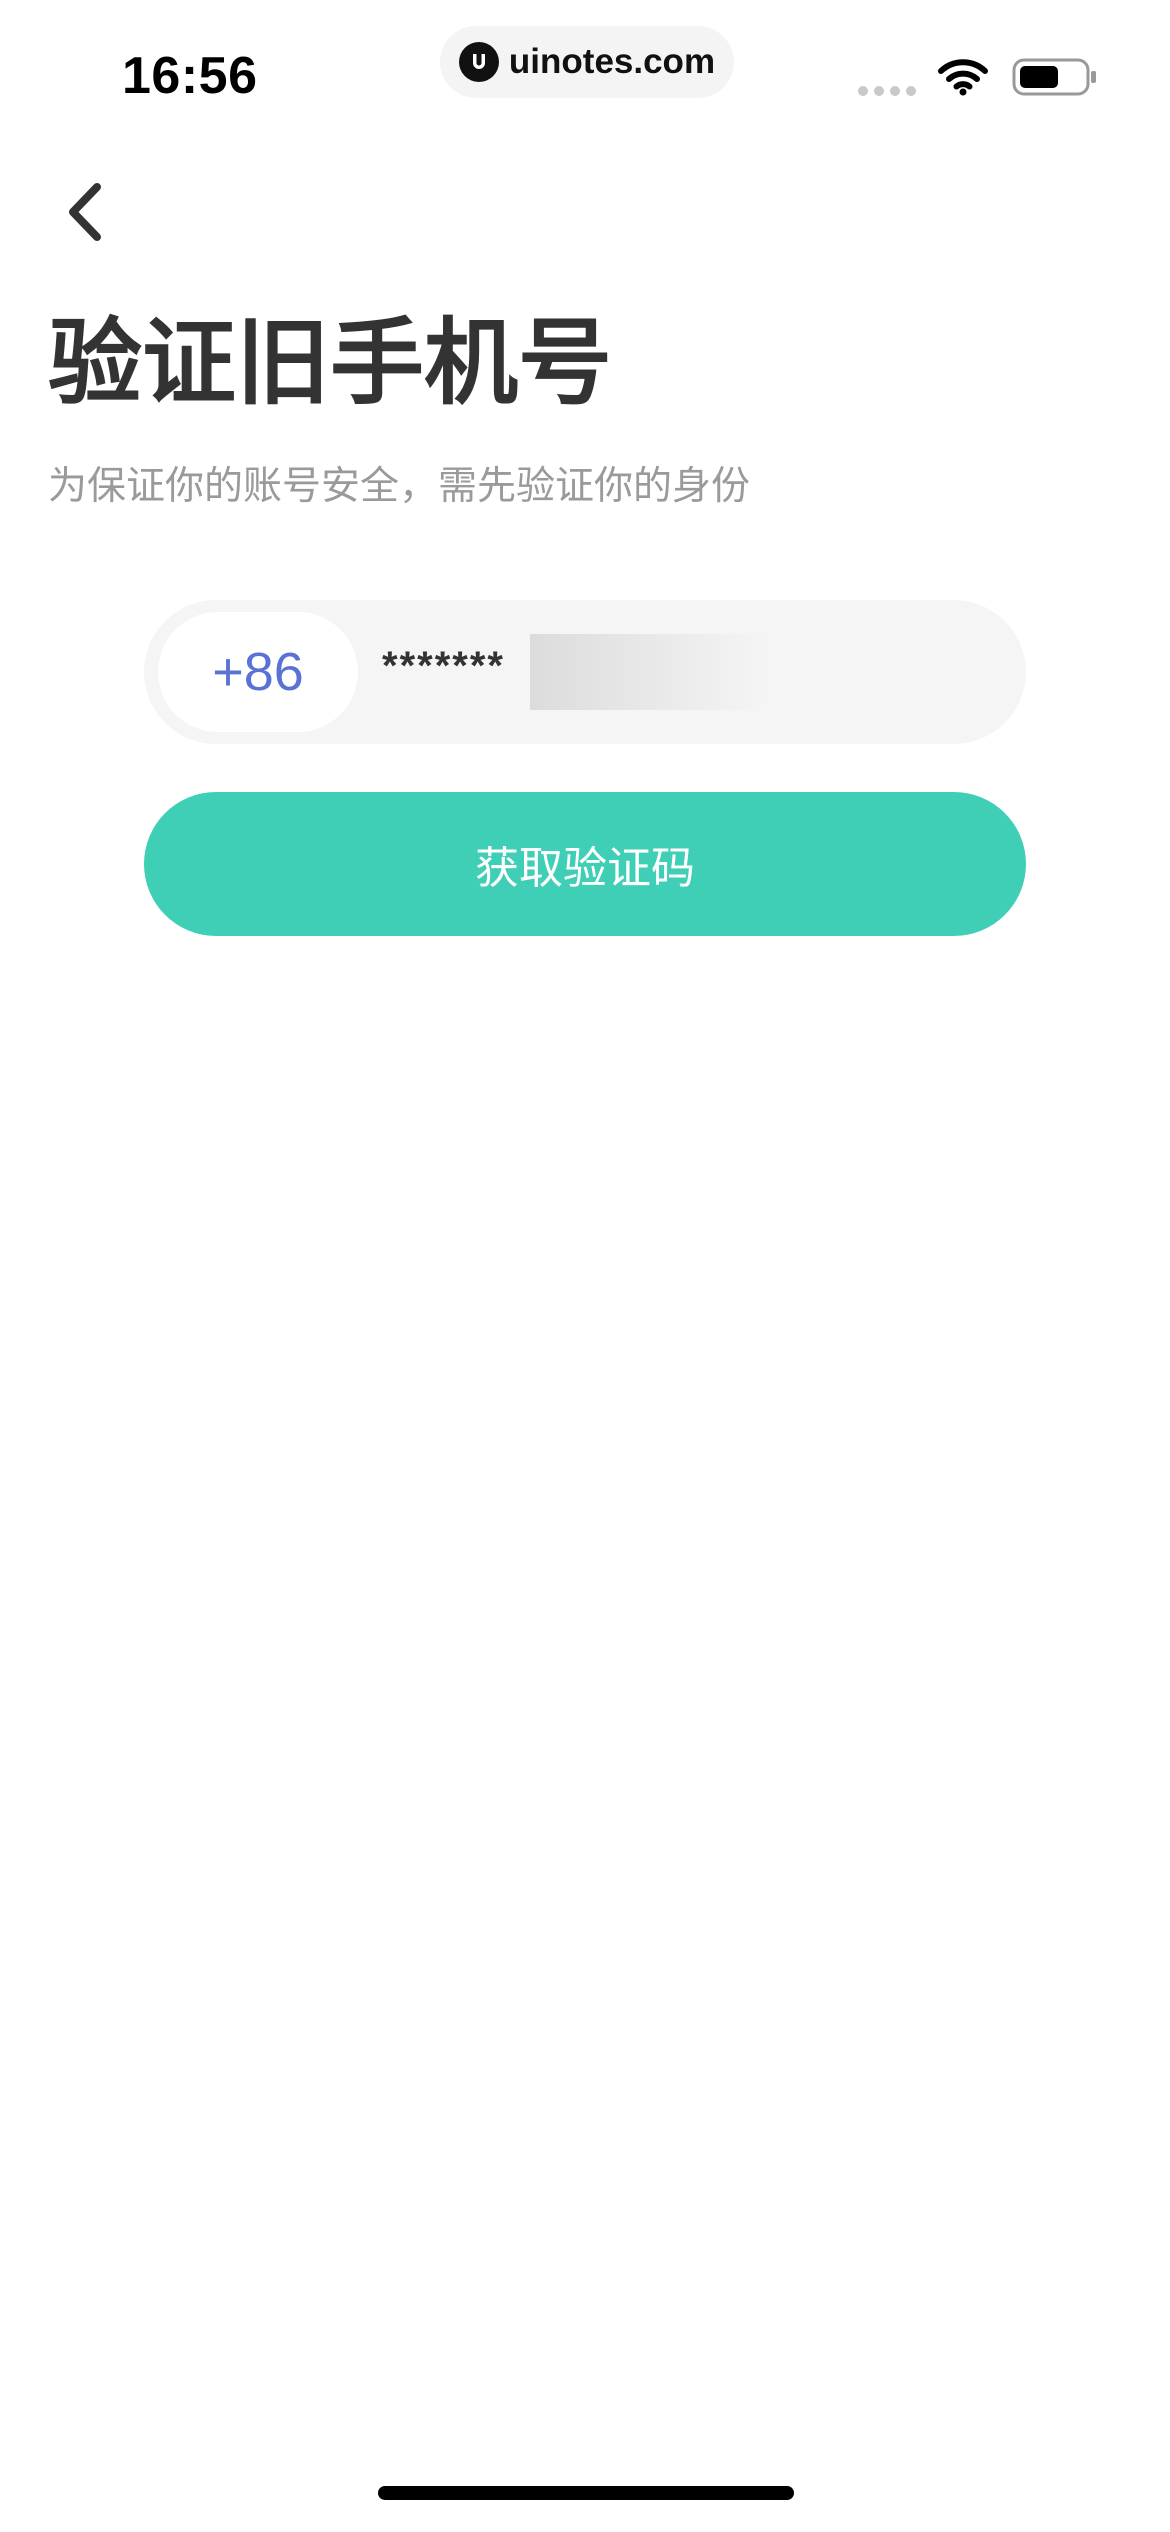 Image resolution: width=1170 pixels, height=2532 pixels. I want to click on url-pill: uinotes.com, so click(587, 62).